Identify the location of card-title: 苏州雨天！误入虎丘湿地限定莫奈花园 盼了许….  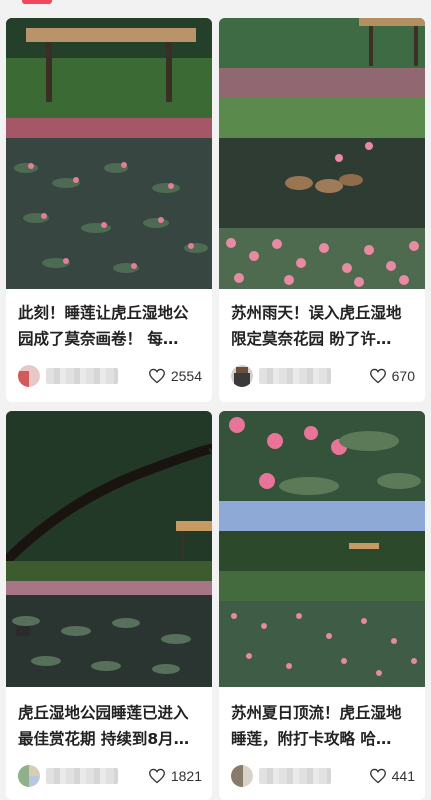
(323, 326).